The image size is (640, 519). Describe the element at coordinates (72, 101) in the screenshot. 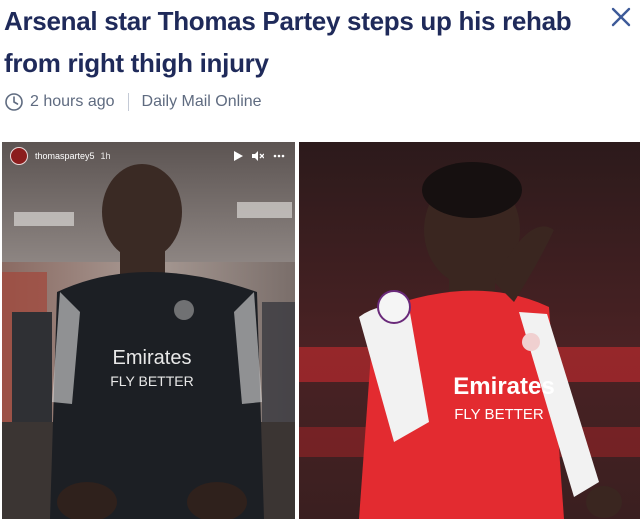

I see `publish-time: 2 hours ago` at that location.